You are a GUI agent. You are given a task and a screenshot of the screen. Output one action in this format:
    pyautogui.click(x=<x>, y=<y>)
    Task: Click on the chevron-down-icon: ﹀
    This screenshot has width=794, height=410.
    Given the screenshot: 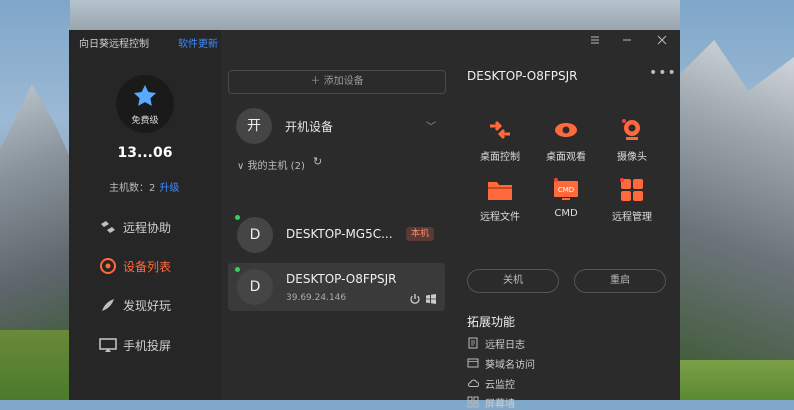 What is the action you would take?
    pyautogui.click(x=431, y=127)
    